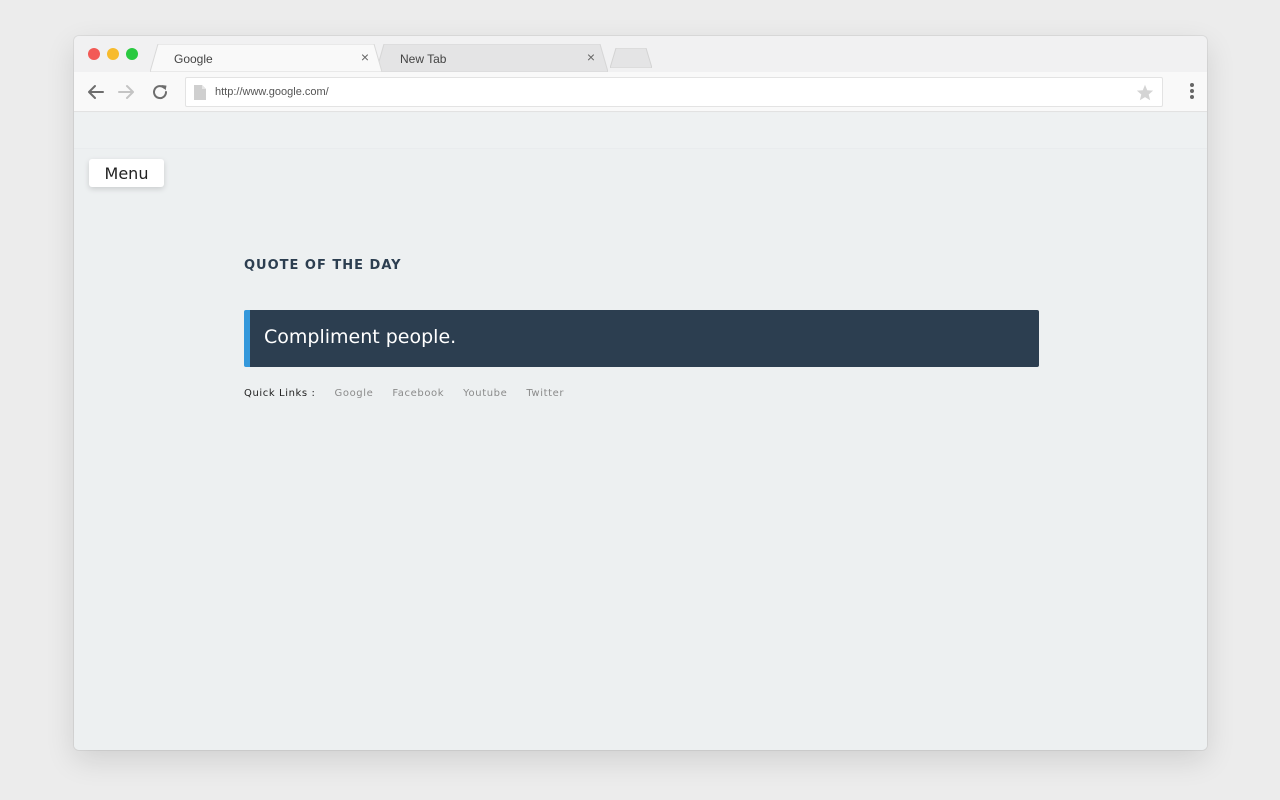 The height and width of the screenshot is (800, 1280). What do you see at coordinates (266, 58) in the screenshot?
I see `tab-google: Google ×` at bounding box center [266, 58].